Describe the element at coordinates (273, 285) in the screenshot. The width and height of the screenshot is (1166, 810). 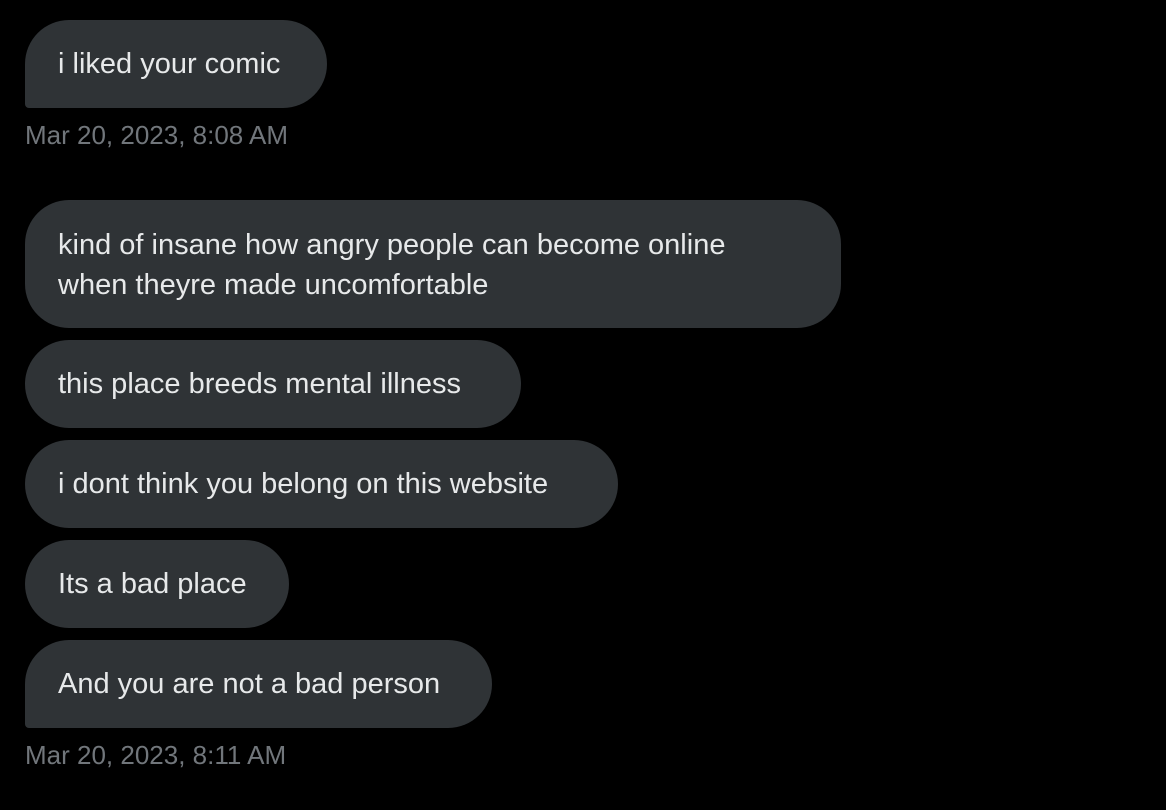
I see `message-text-line: when theyre made uncomfortable` at that location.